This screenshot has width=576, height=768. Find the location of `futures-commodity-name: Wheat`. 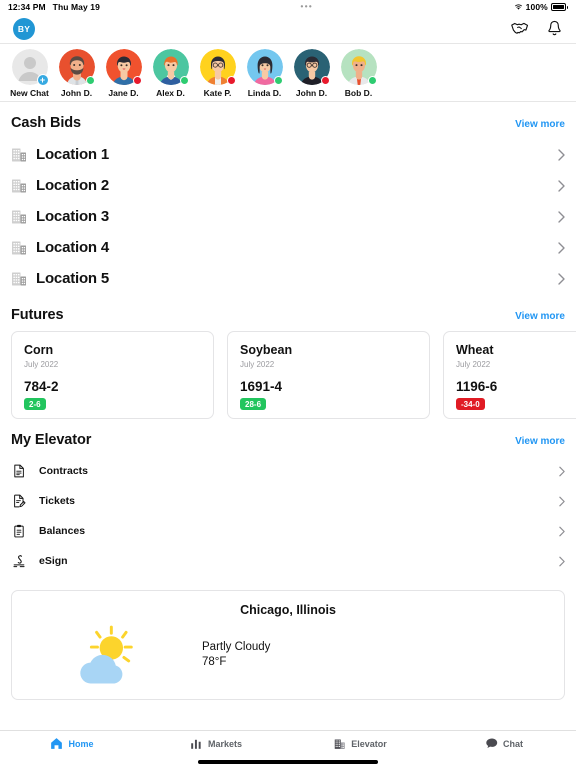

futures-commodity-name: Wheat is located at coordinates (475, 350).